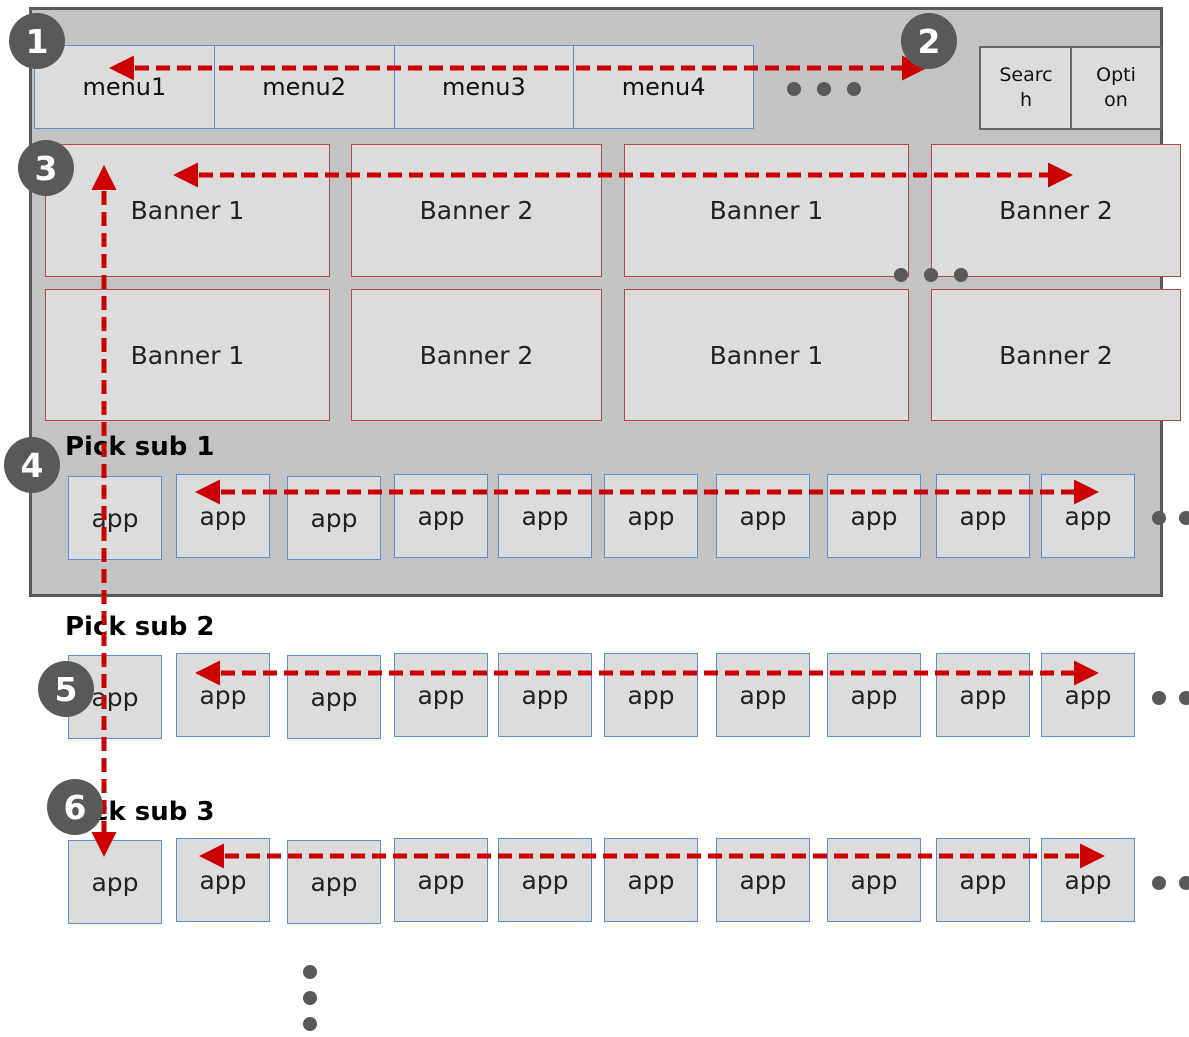  I want to click on row-title: Pick sub 1, so click(140, 447).